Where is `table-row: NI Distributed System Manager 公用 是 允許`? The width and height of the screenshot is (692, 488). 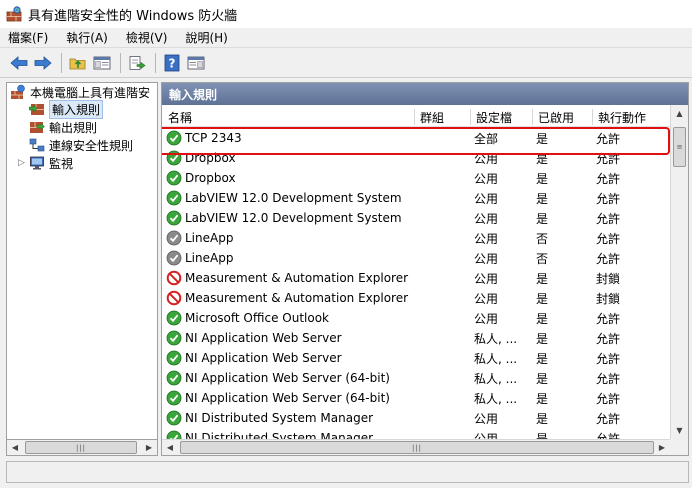 table-row: NI Distributed System Manager 公用 是 允許 is located at coordinates (416, 418).